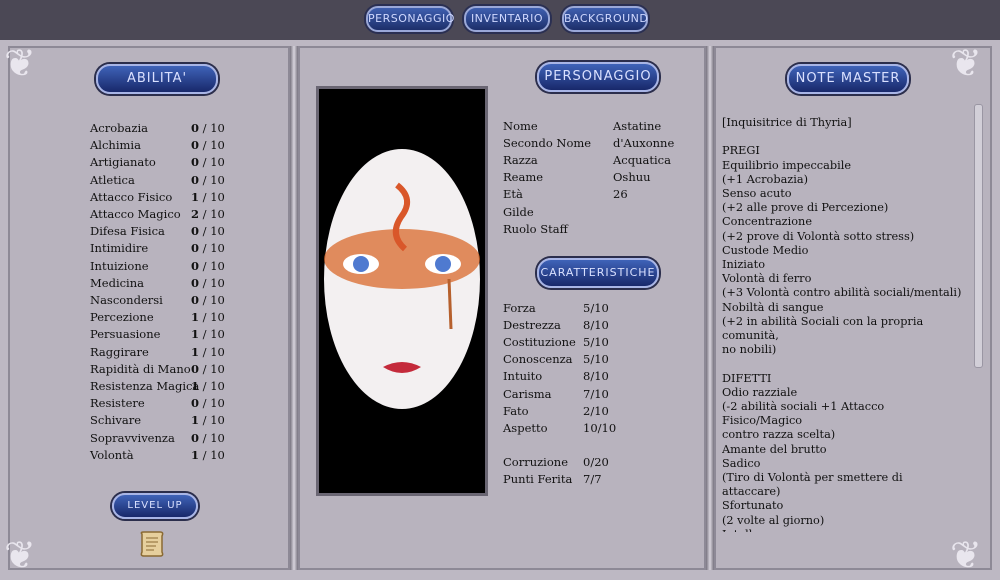  Describe the element at coordinates (152, 544) in the screenshot. I see `scroll-icon` at that location.